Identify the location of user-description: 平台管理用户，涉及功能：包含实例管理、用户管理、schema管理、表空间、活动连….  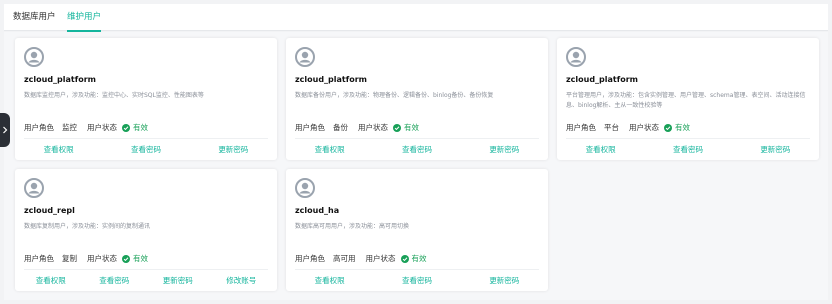
(686, 100).